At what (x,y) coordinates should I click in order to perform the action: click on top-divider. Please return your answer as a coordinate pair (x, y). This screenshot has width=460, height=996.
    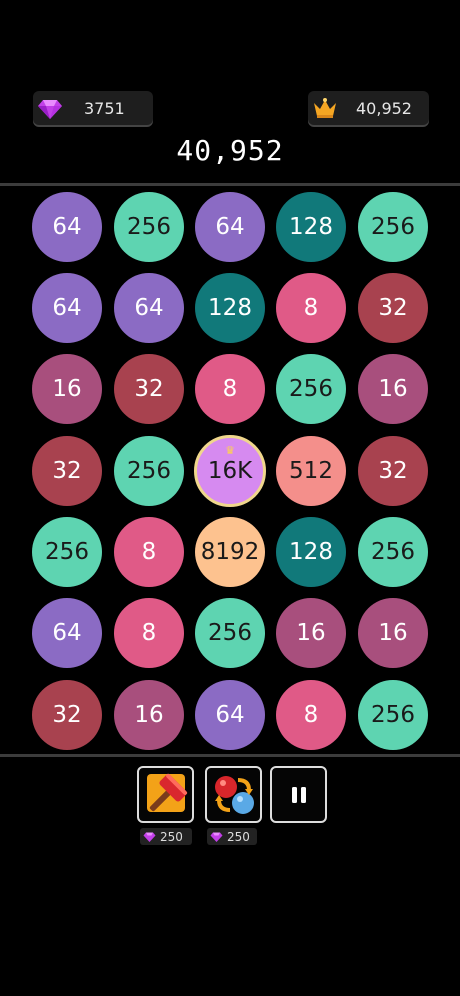
    Looking at the image, I should click on (230, 184).